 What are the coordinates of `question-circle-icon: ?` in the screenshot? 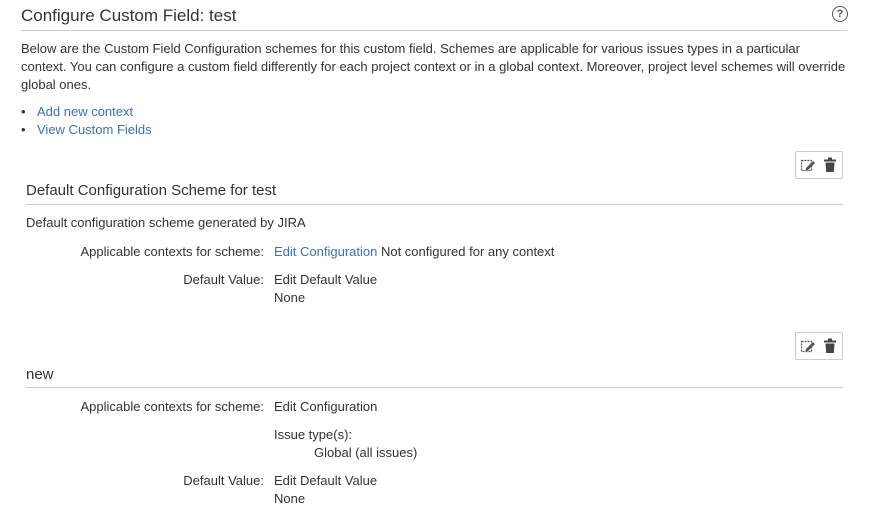 It's located at (840, 14).